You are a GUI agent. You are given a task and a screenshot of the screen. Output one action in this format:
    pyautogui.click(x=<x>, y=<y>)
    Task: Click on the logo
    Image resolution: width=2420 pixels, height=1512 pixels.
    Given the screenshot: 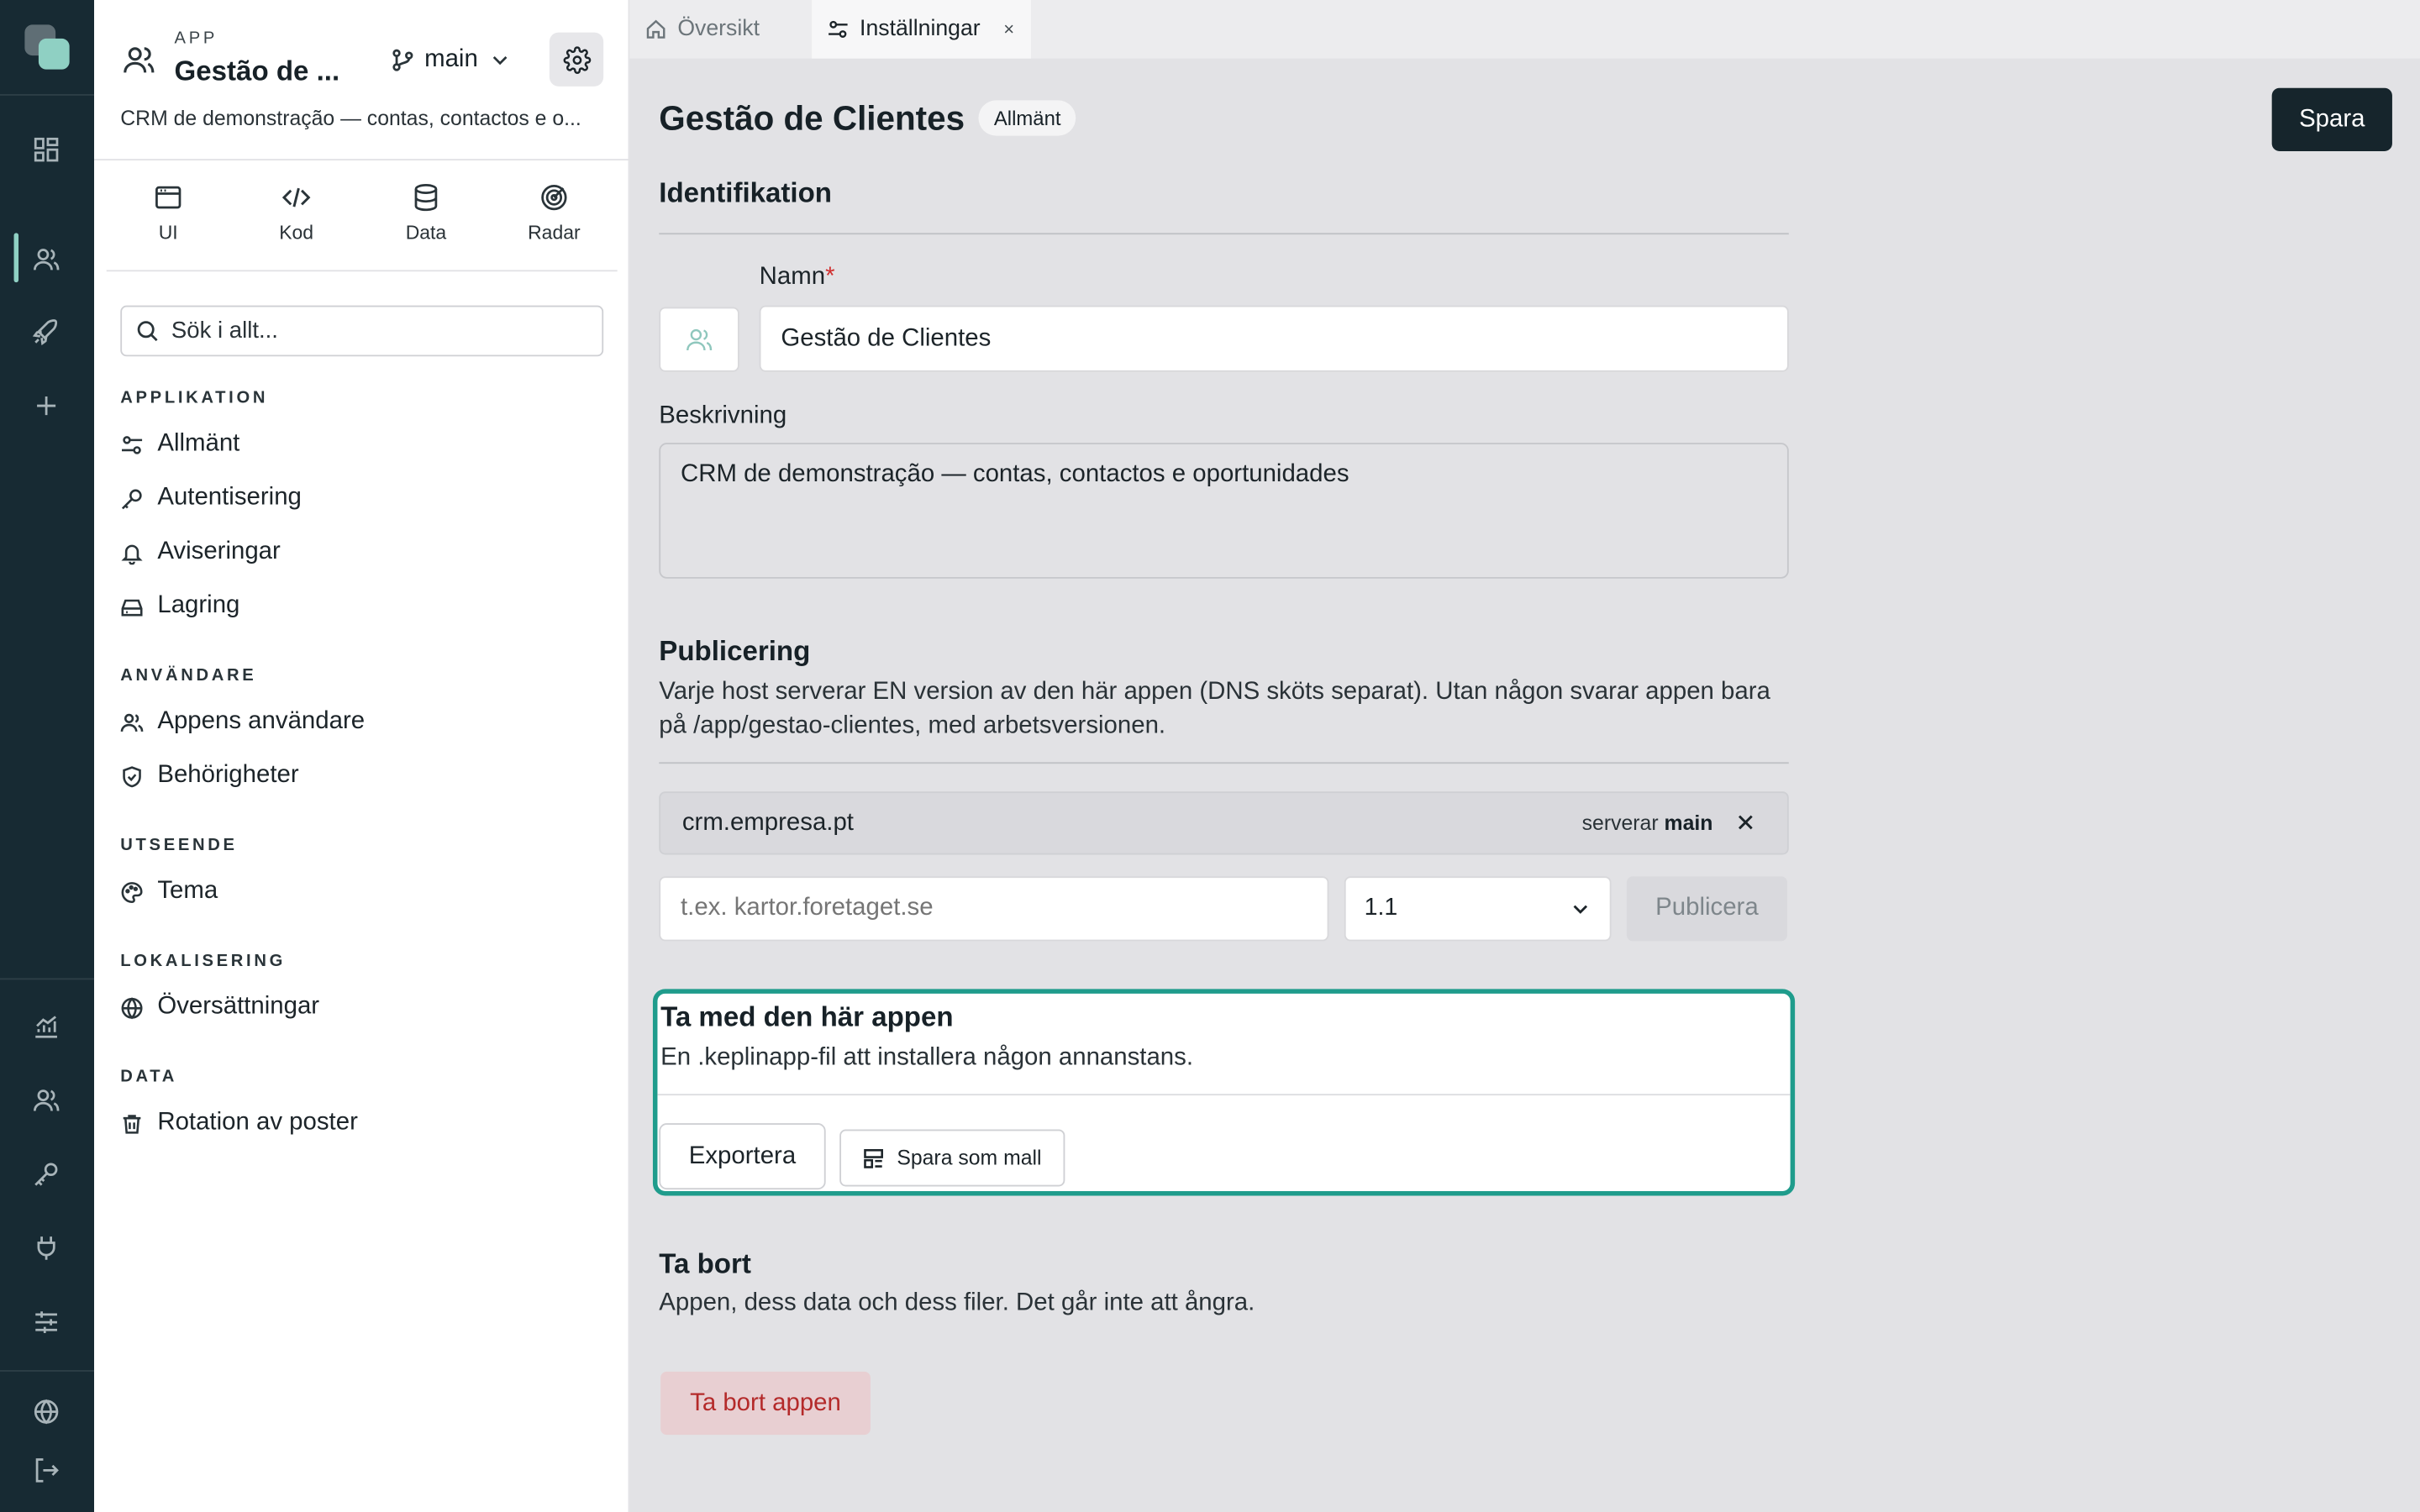 What is the action you would take?
    pyautogui.click(x=47, y=47)
    